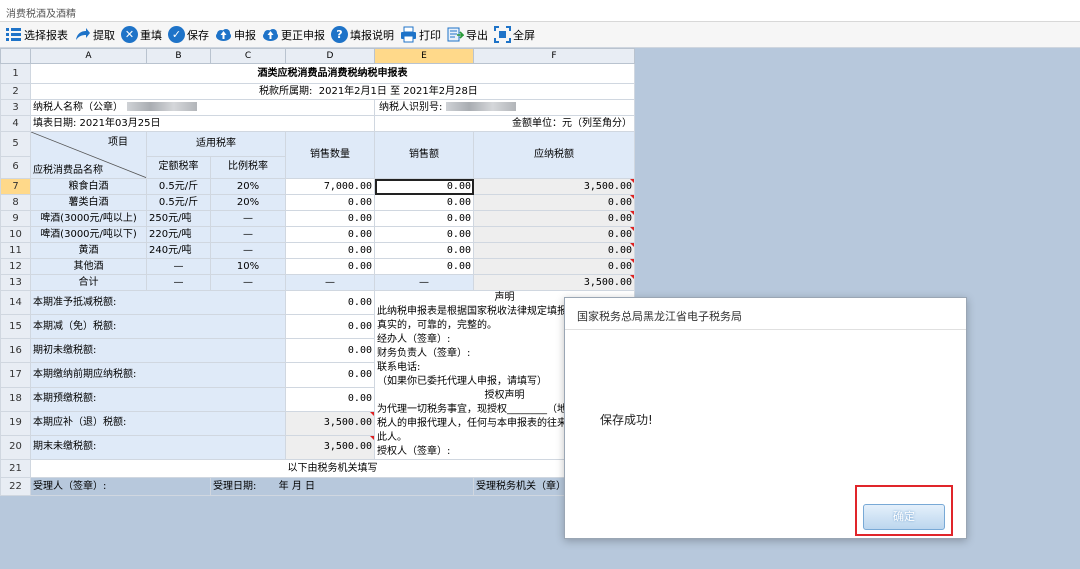 The width and height of the screenshot is (1080, 569). What do you see at coordinates (82, 34) in the screenshot?
I see `redo-arrow-icon` at bounding box center [82, 34].